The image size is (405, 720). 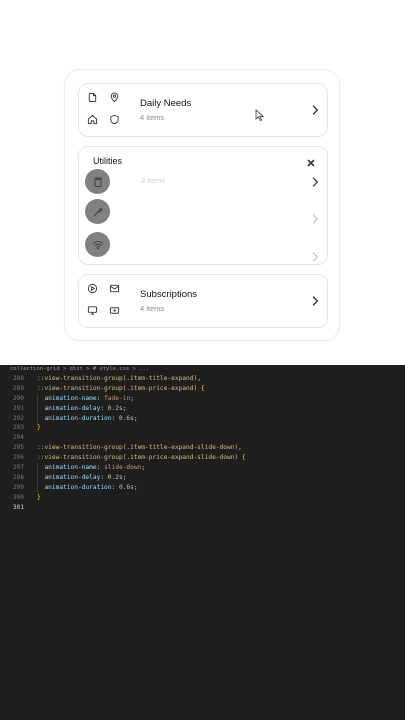 What do you see at coordinates (97, 211) in the screenshot?
I see `brush-icon` at bounding box center [97, 211].